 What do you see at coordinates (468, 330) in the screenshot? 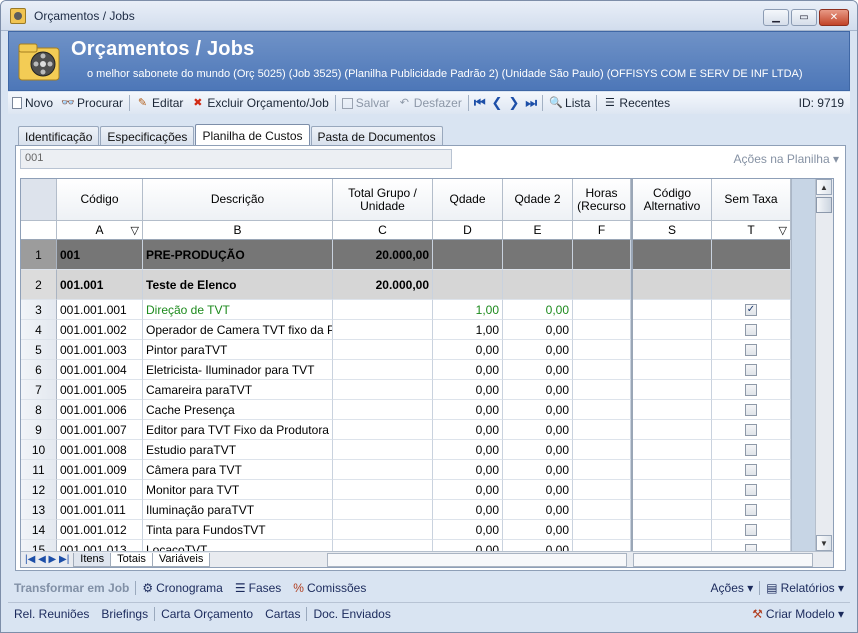
I see `cell-qdade: 1,00` at bounding box center [468, 330].